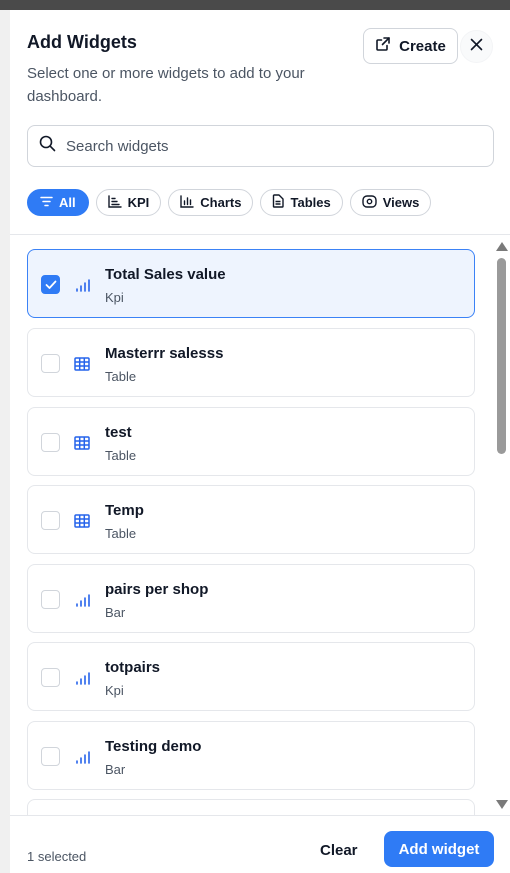 Image resolution: width=510 pixels, height=873 pixels. What do you see at coordinates (251, 283) in the screenshot?
I see `widget-list-item: Total Sales value Kpi` at bounding box center [251, 283].